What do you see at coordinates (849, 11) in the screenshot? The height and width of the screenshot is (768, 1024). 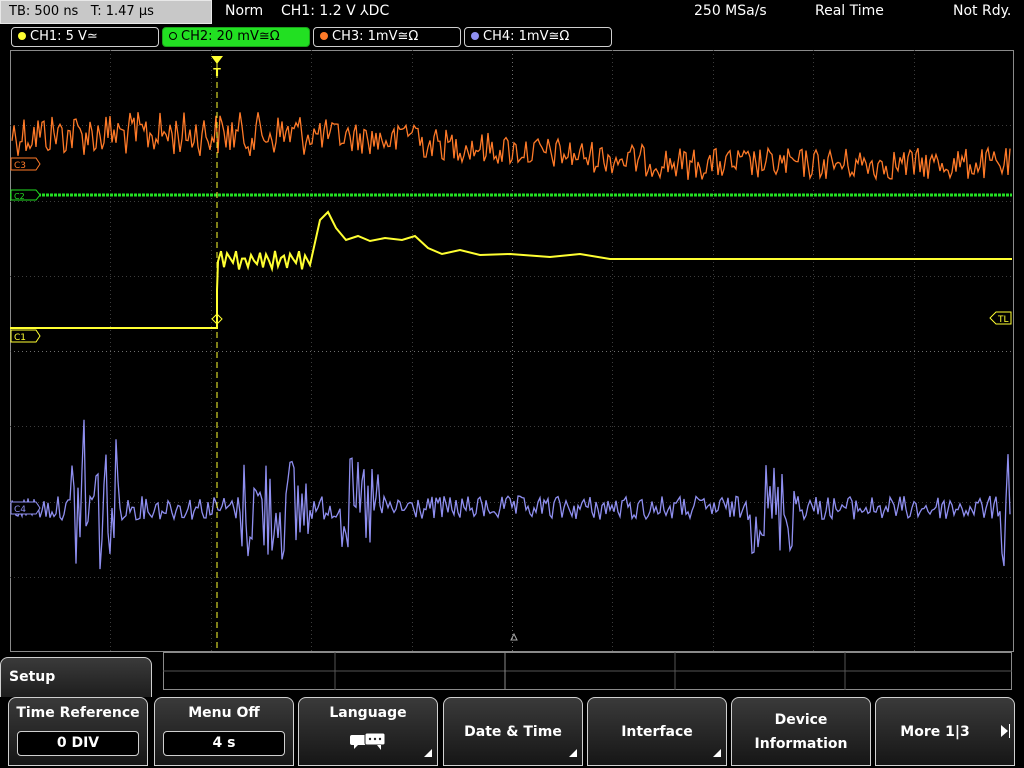 I see `acquisition-mode: Real Time` at bounding box center [849, 11].